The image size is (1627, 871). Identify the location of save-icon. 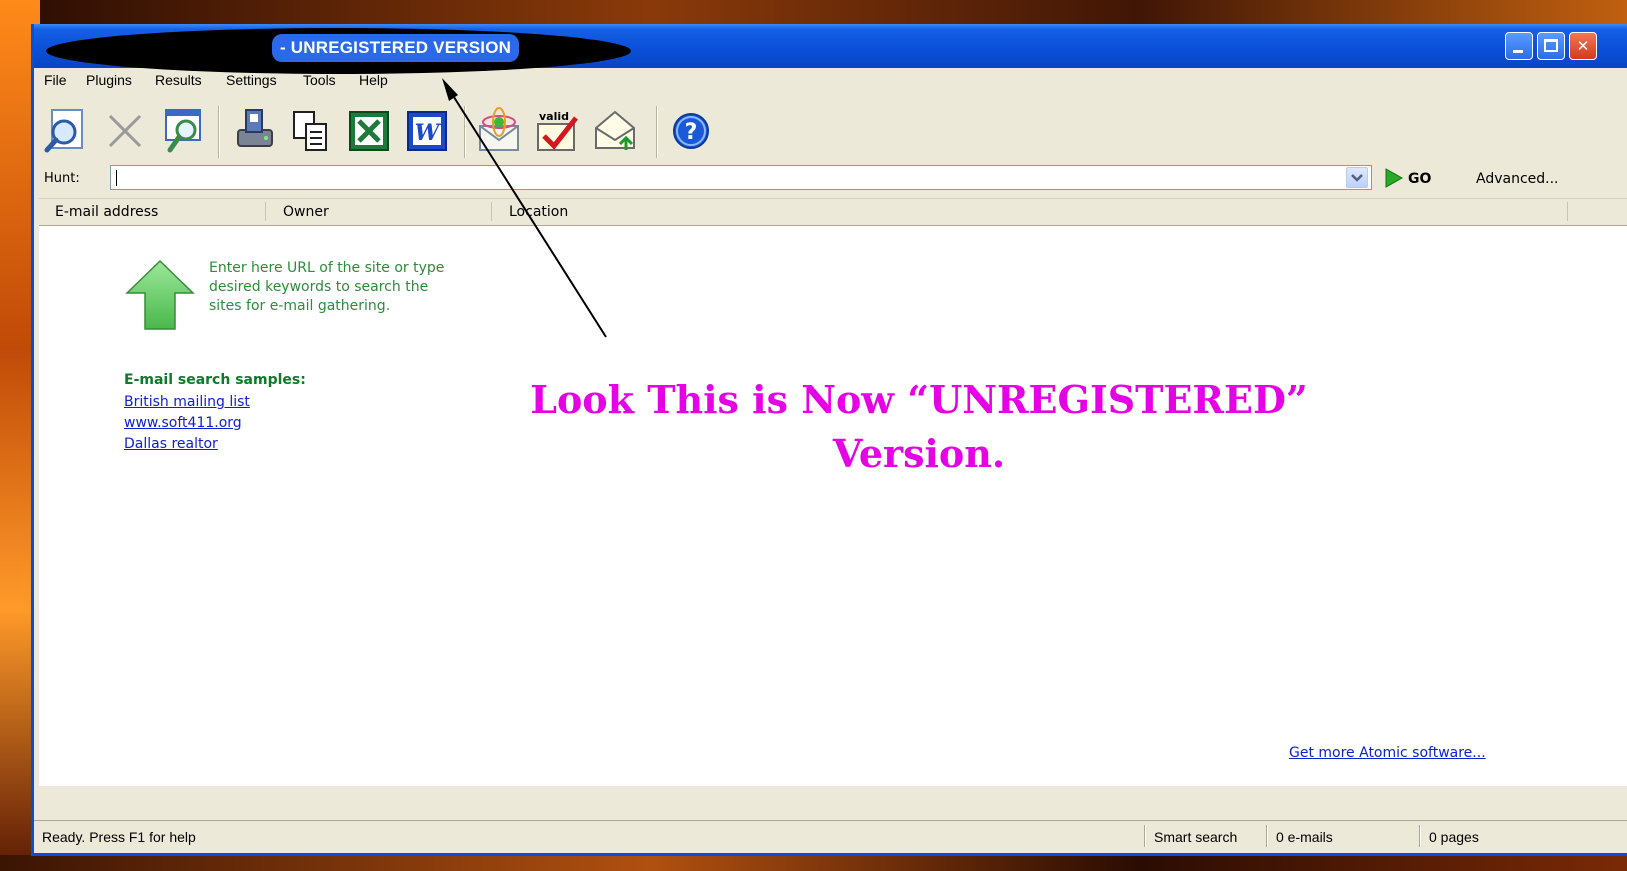
(253, 131).